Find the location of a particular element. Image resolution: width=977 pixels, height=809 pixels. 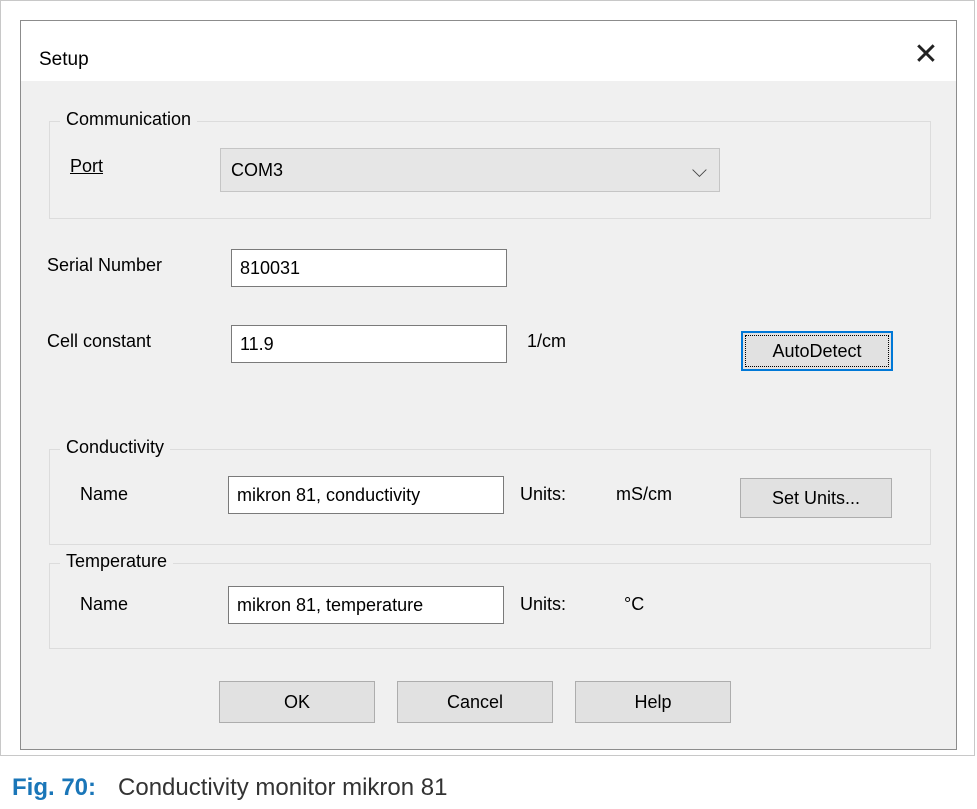

temperature-units-label: Units: is located at coordinates (543, 604).